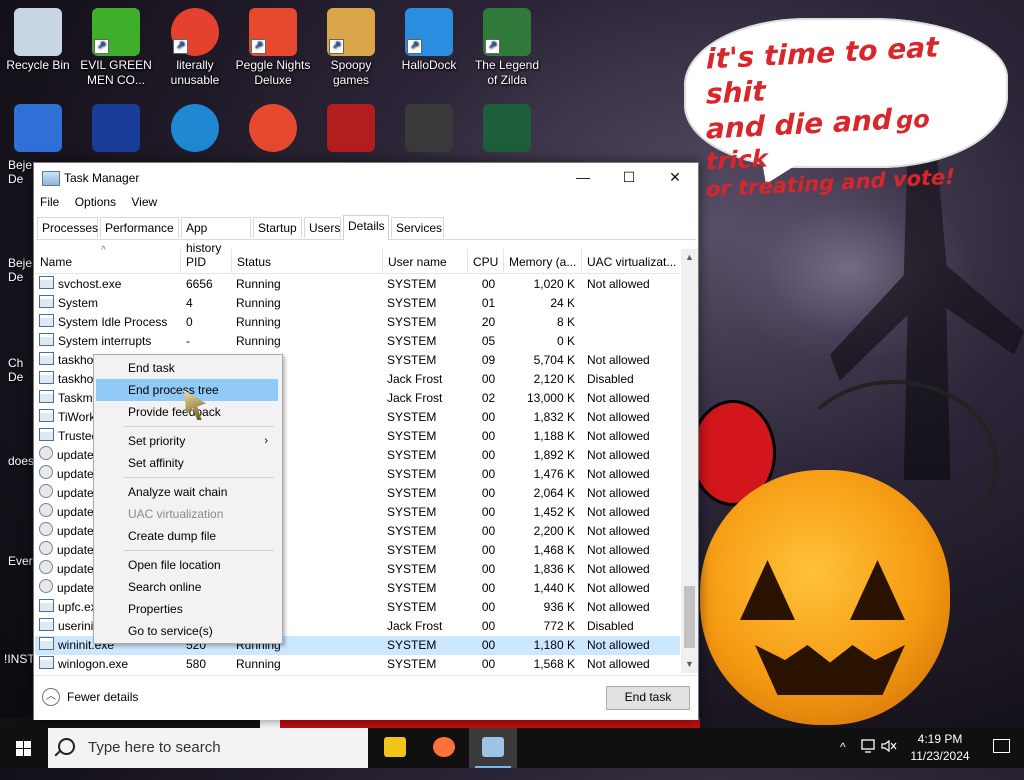 The height and width of the screenshot is (780, 1024). Describe the element at coordinates (675, 178) in the screenshot. I see `close-button: ✕` at that location.